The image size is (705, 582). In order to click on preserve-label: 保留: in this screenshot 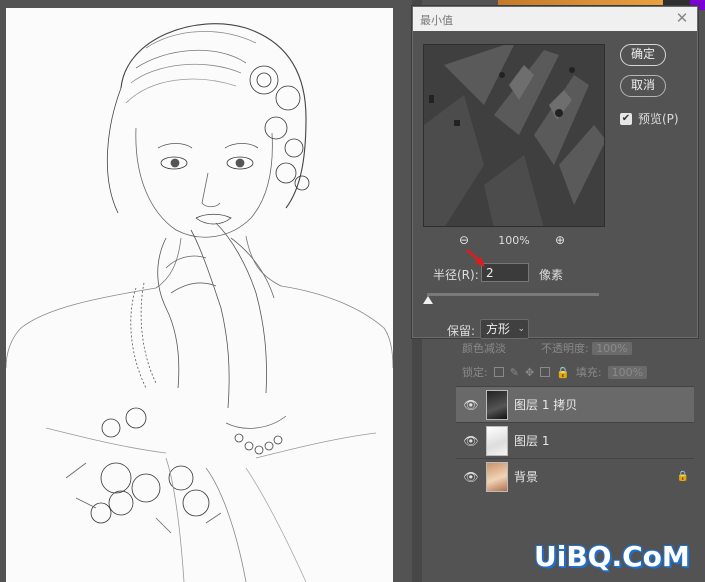, I will do `click(461, 331)`.